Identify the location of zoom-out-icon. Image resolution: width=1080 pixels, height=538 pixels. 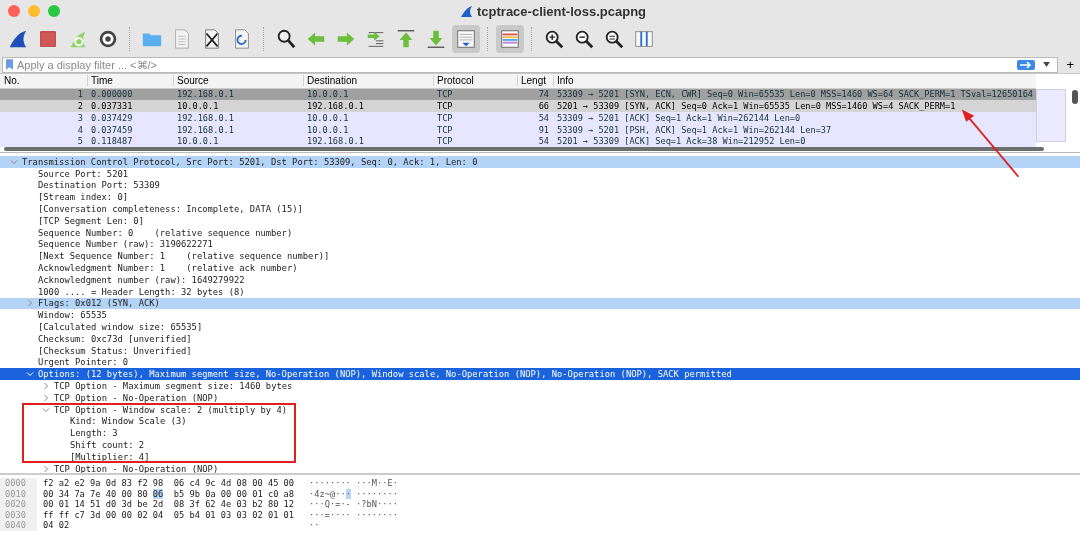
(584, 39).